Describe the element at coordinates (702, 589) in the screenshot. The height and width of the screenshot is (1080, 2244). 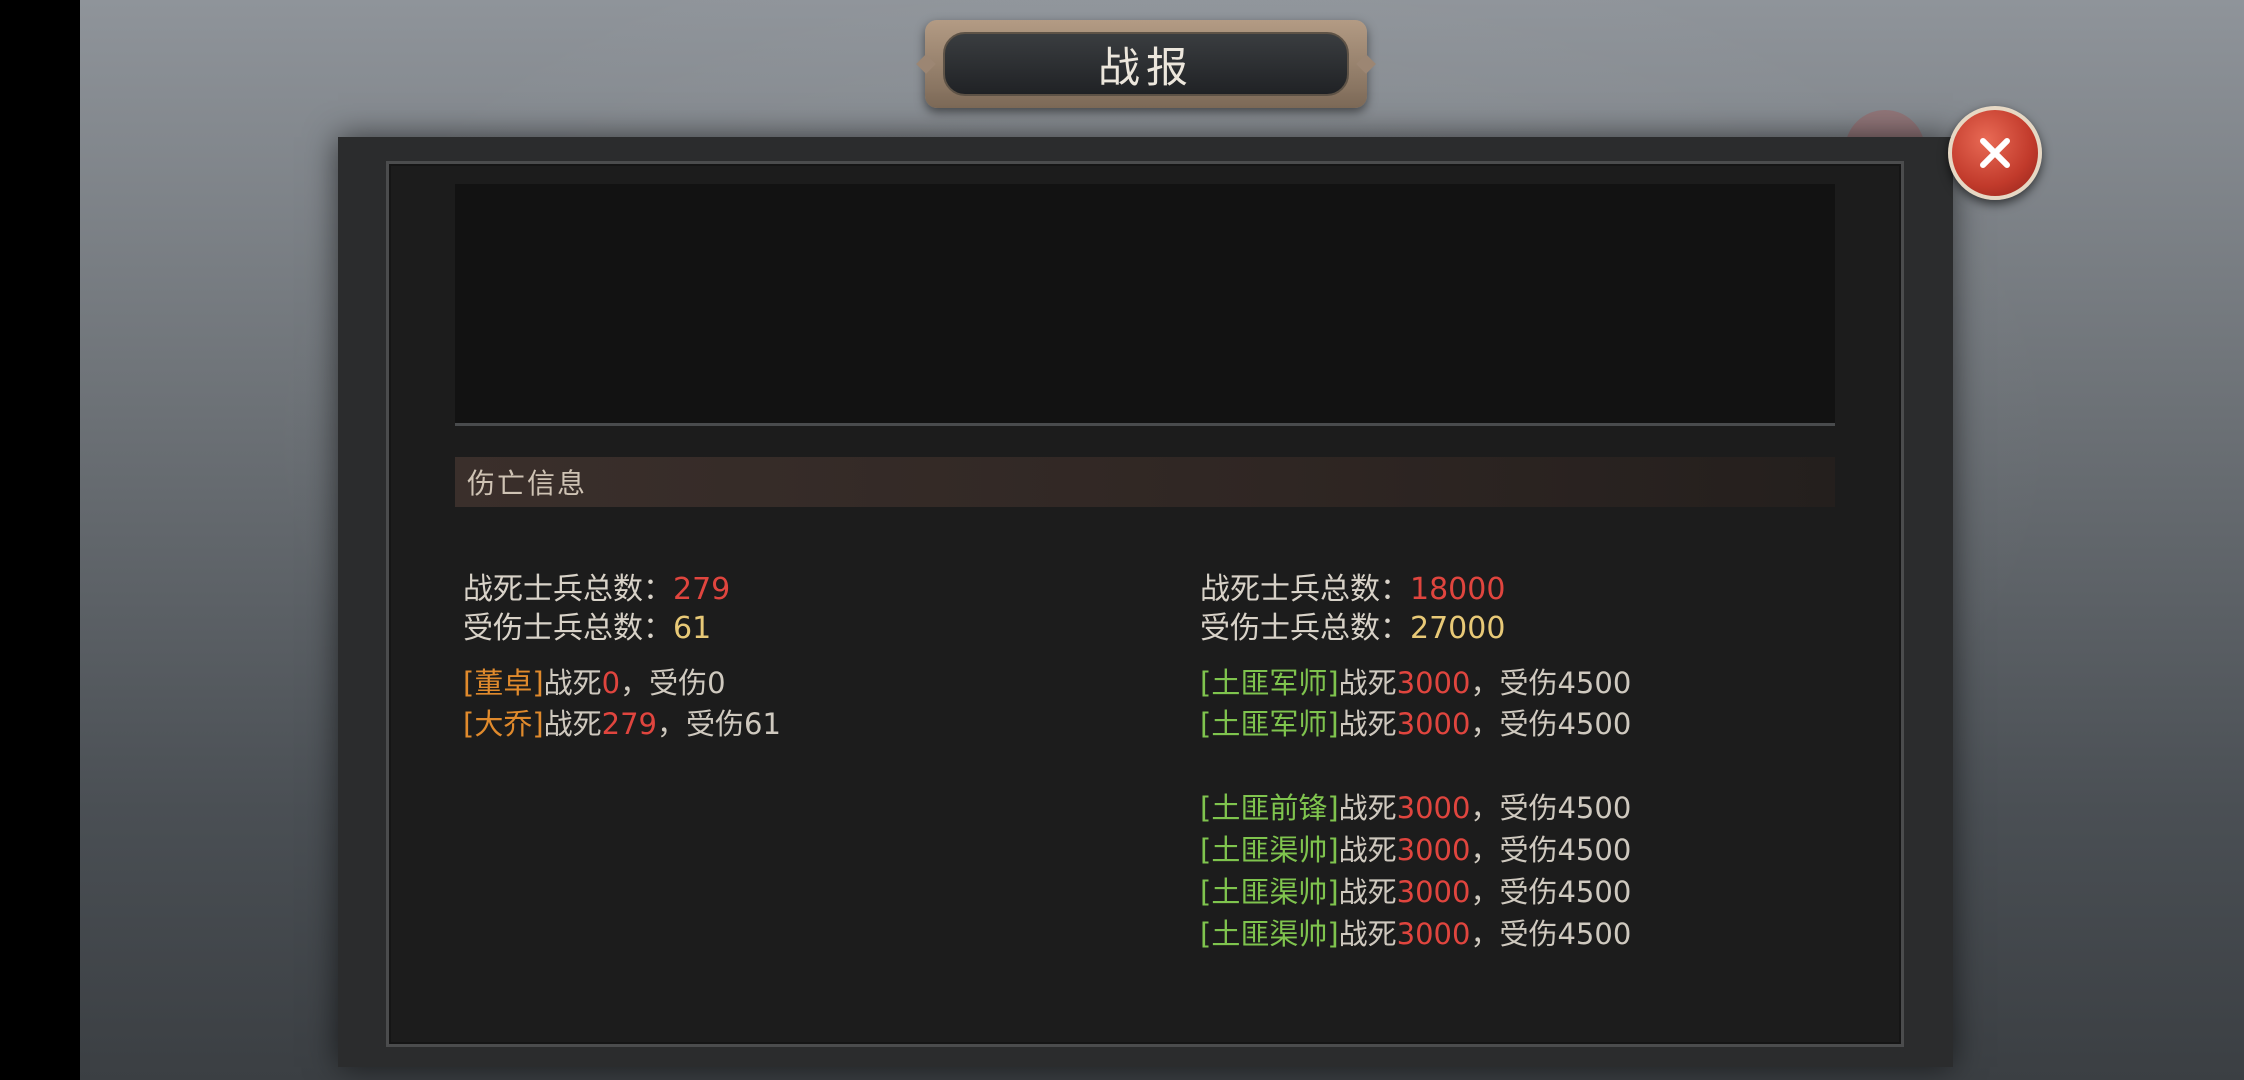
I see `ally-killed-value: 279` at that location.